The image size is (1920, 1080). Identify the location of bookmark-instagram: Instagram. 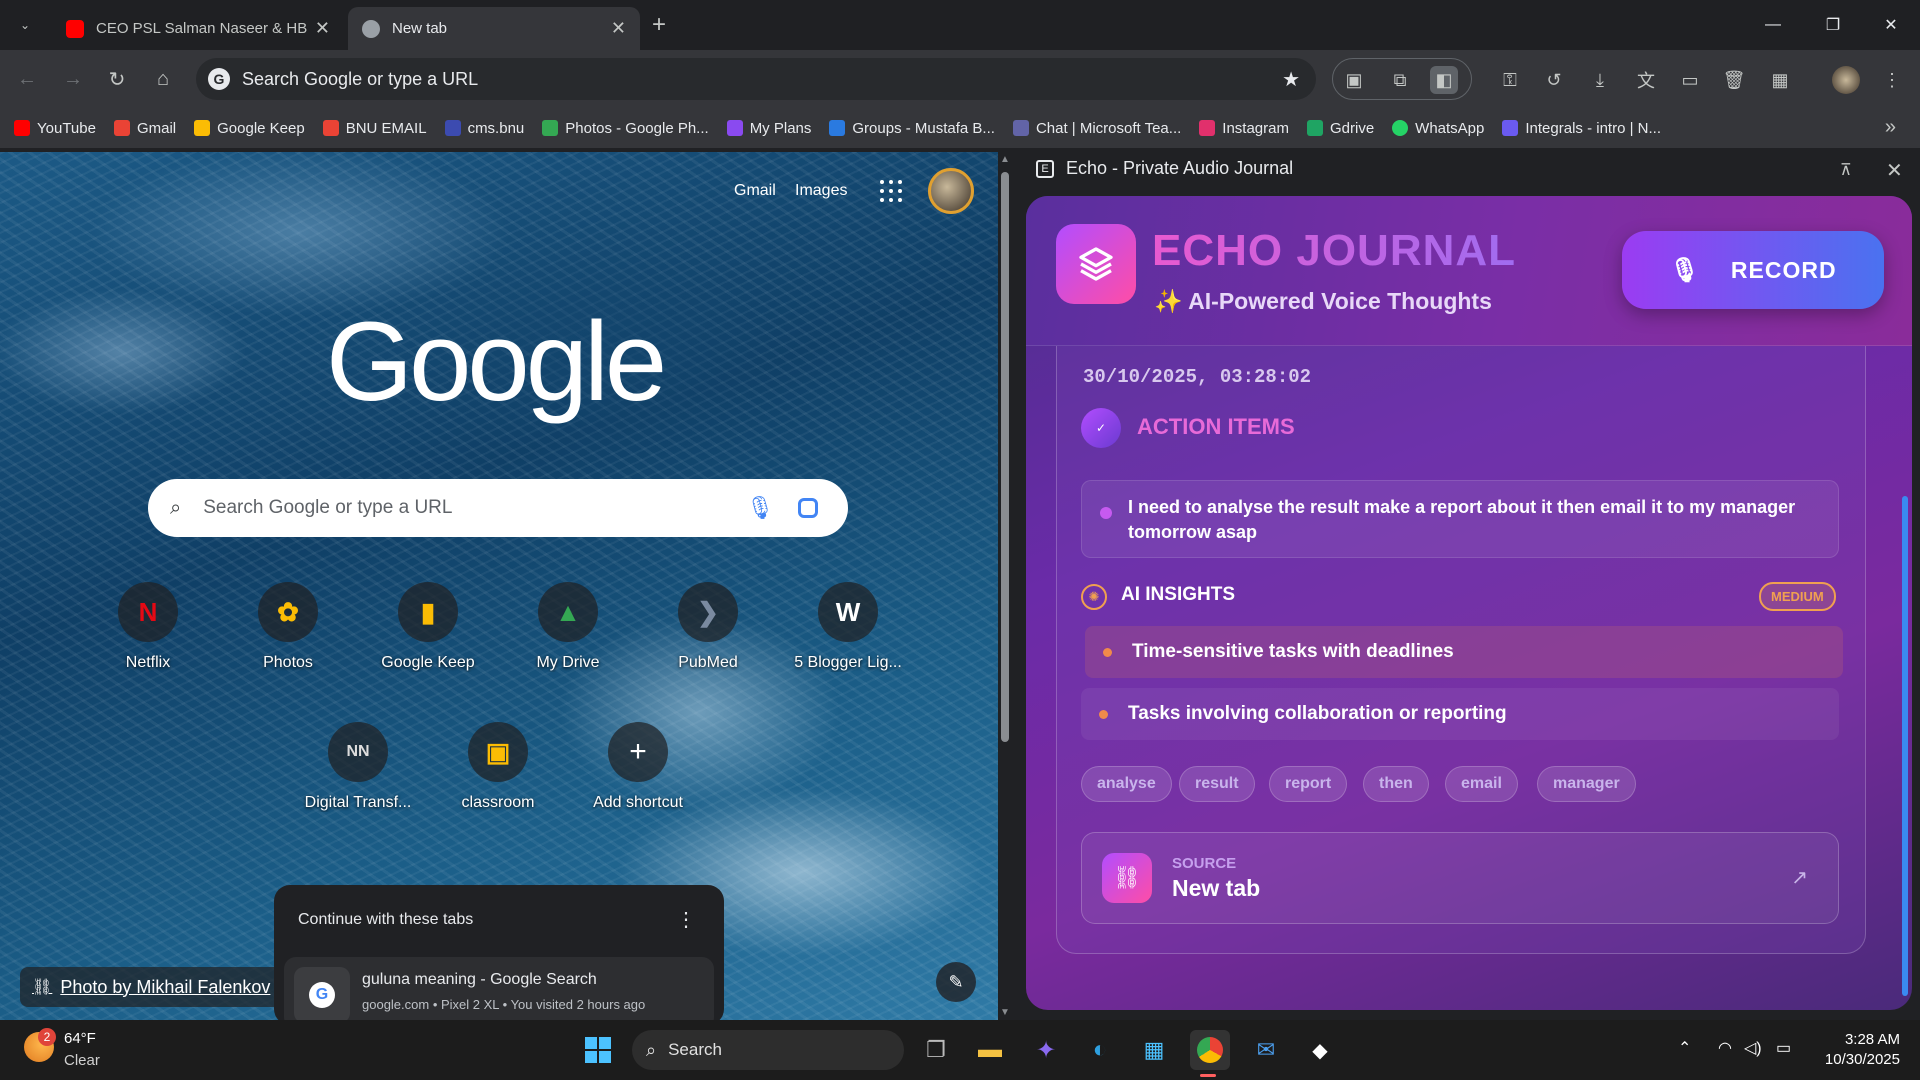
(1244, 128).